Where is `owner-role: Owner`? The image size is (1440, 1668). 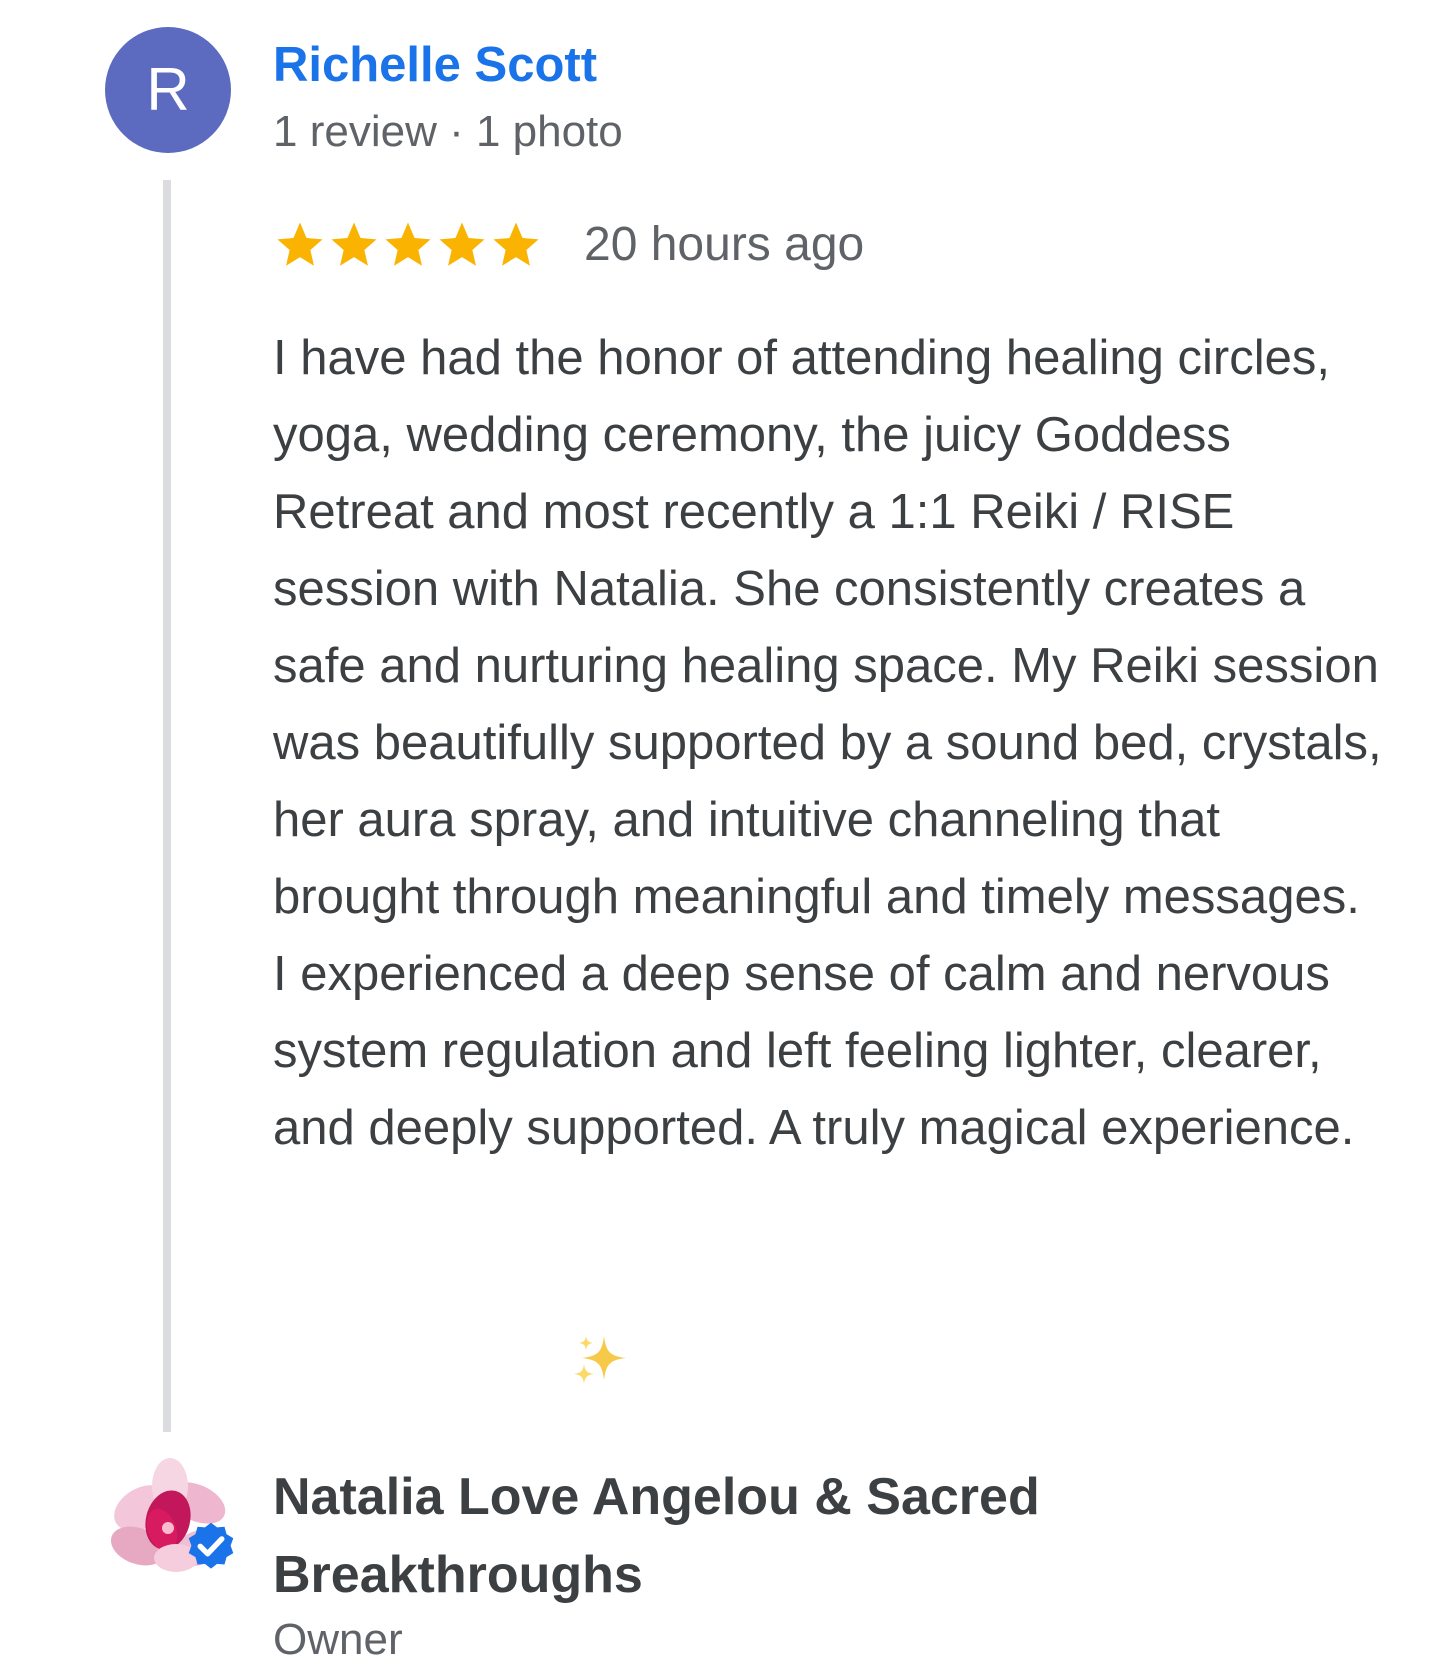 owner-role: Owner is located at coordinates (338, 1639).